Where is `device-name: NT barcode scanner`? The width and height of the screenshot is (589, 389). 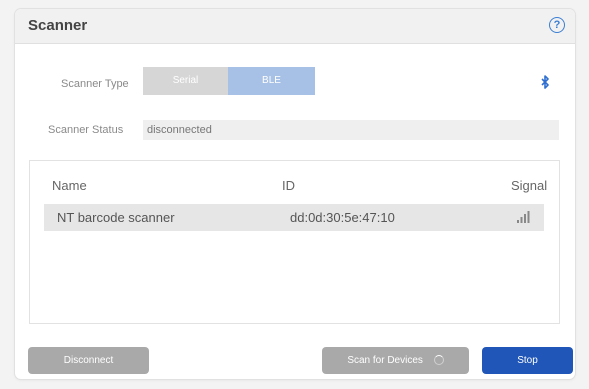
device-name: NT barcode scanner is located at coordinates (116, 217).